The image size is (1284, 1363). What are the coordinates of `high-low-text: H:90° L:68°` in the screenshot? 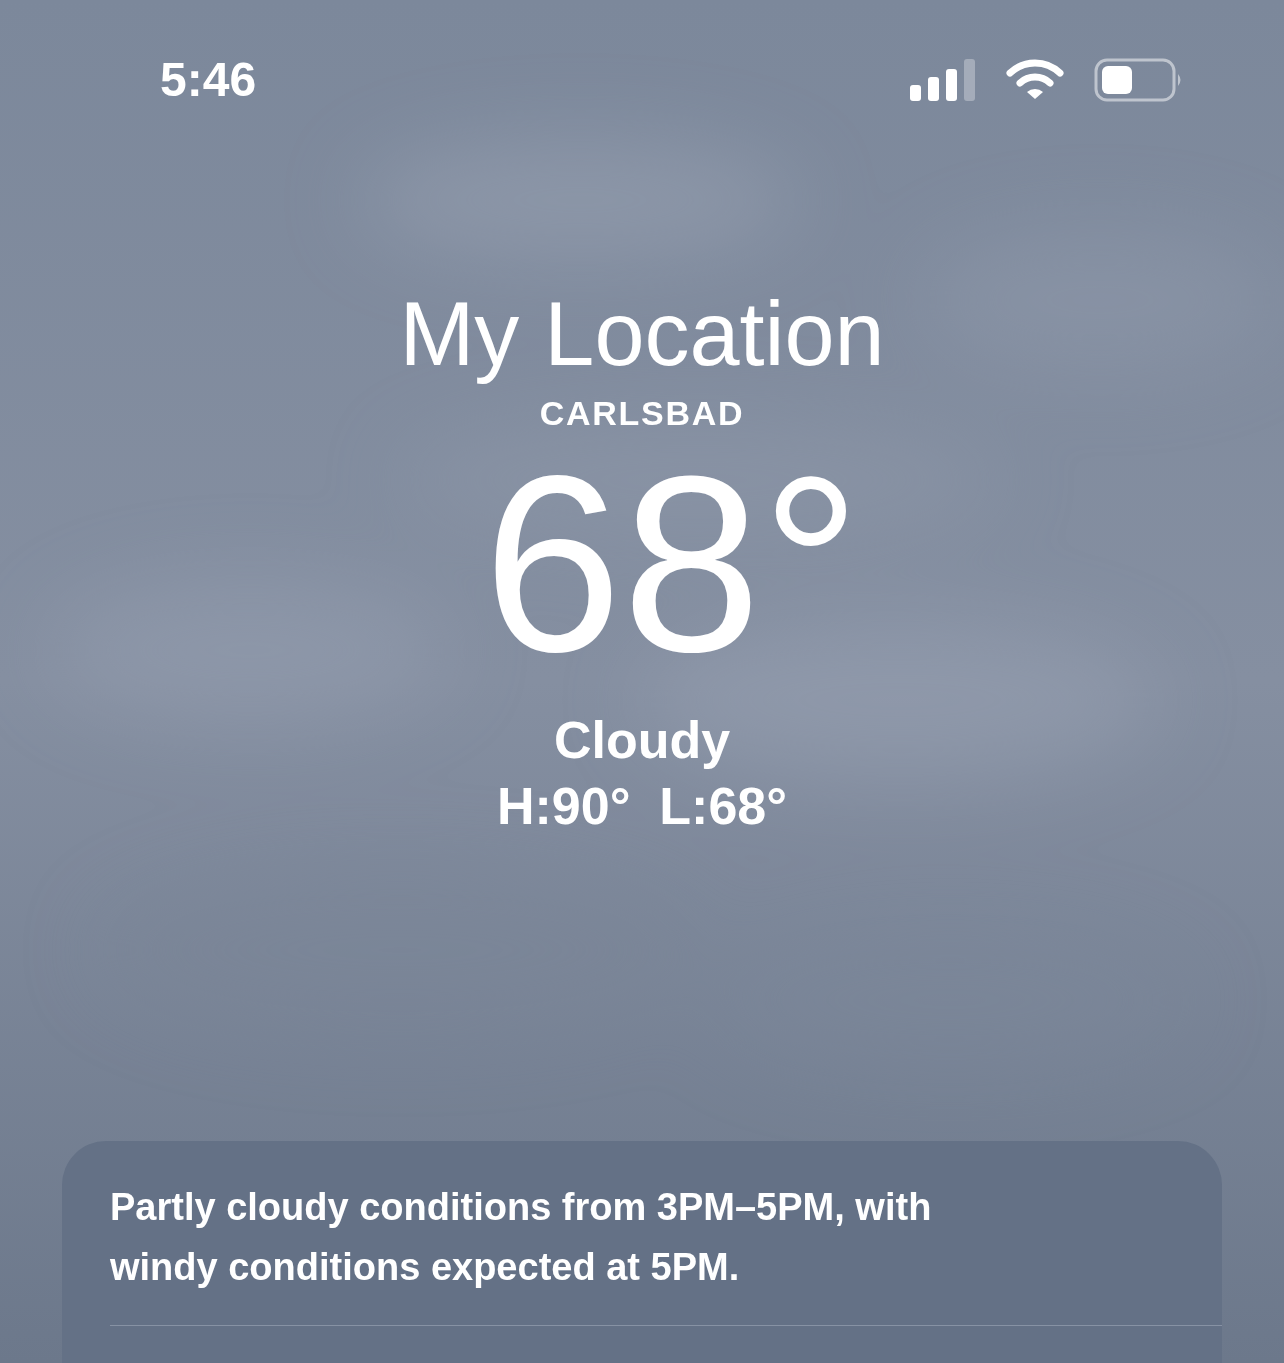 It's located at (642, 806).